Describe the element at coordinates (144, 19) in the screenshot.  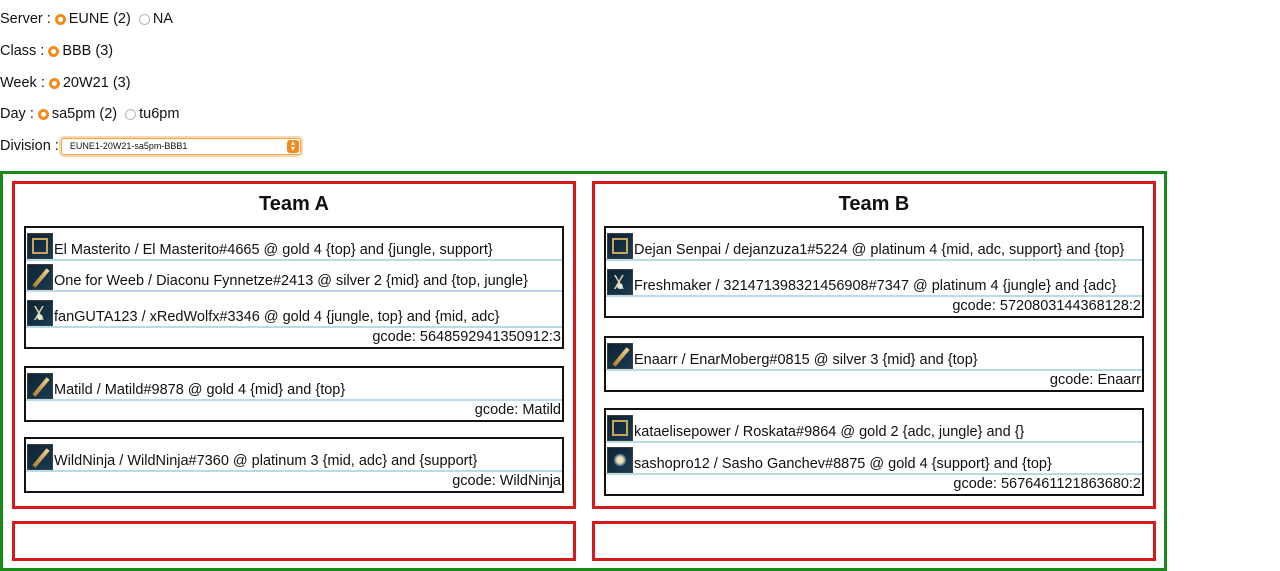
I see `server-radio-na` at that location.